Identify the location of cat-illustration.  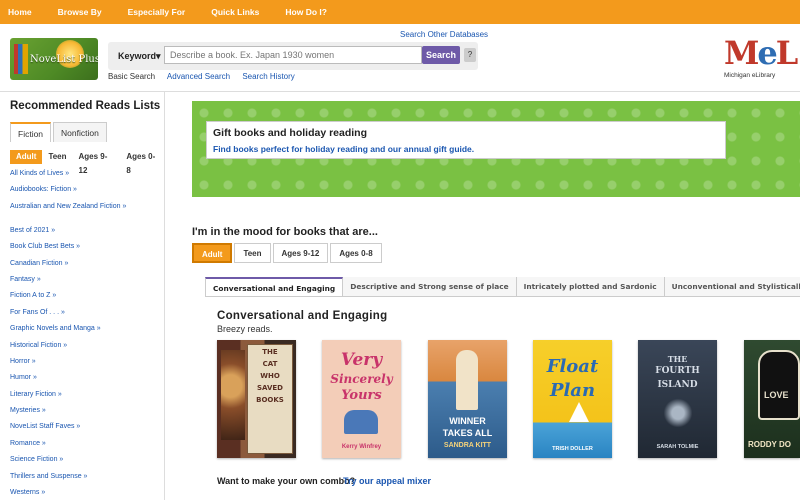
(233, 395).